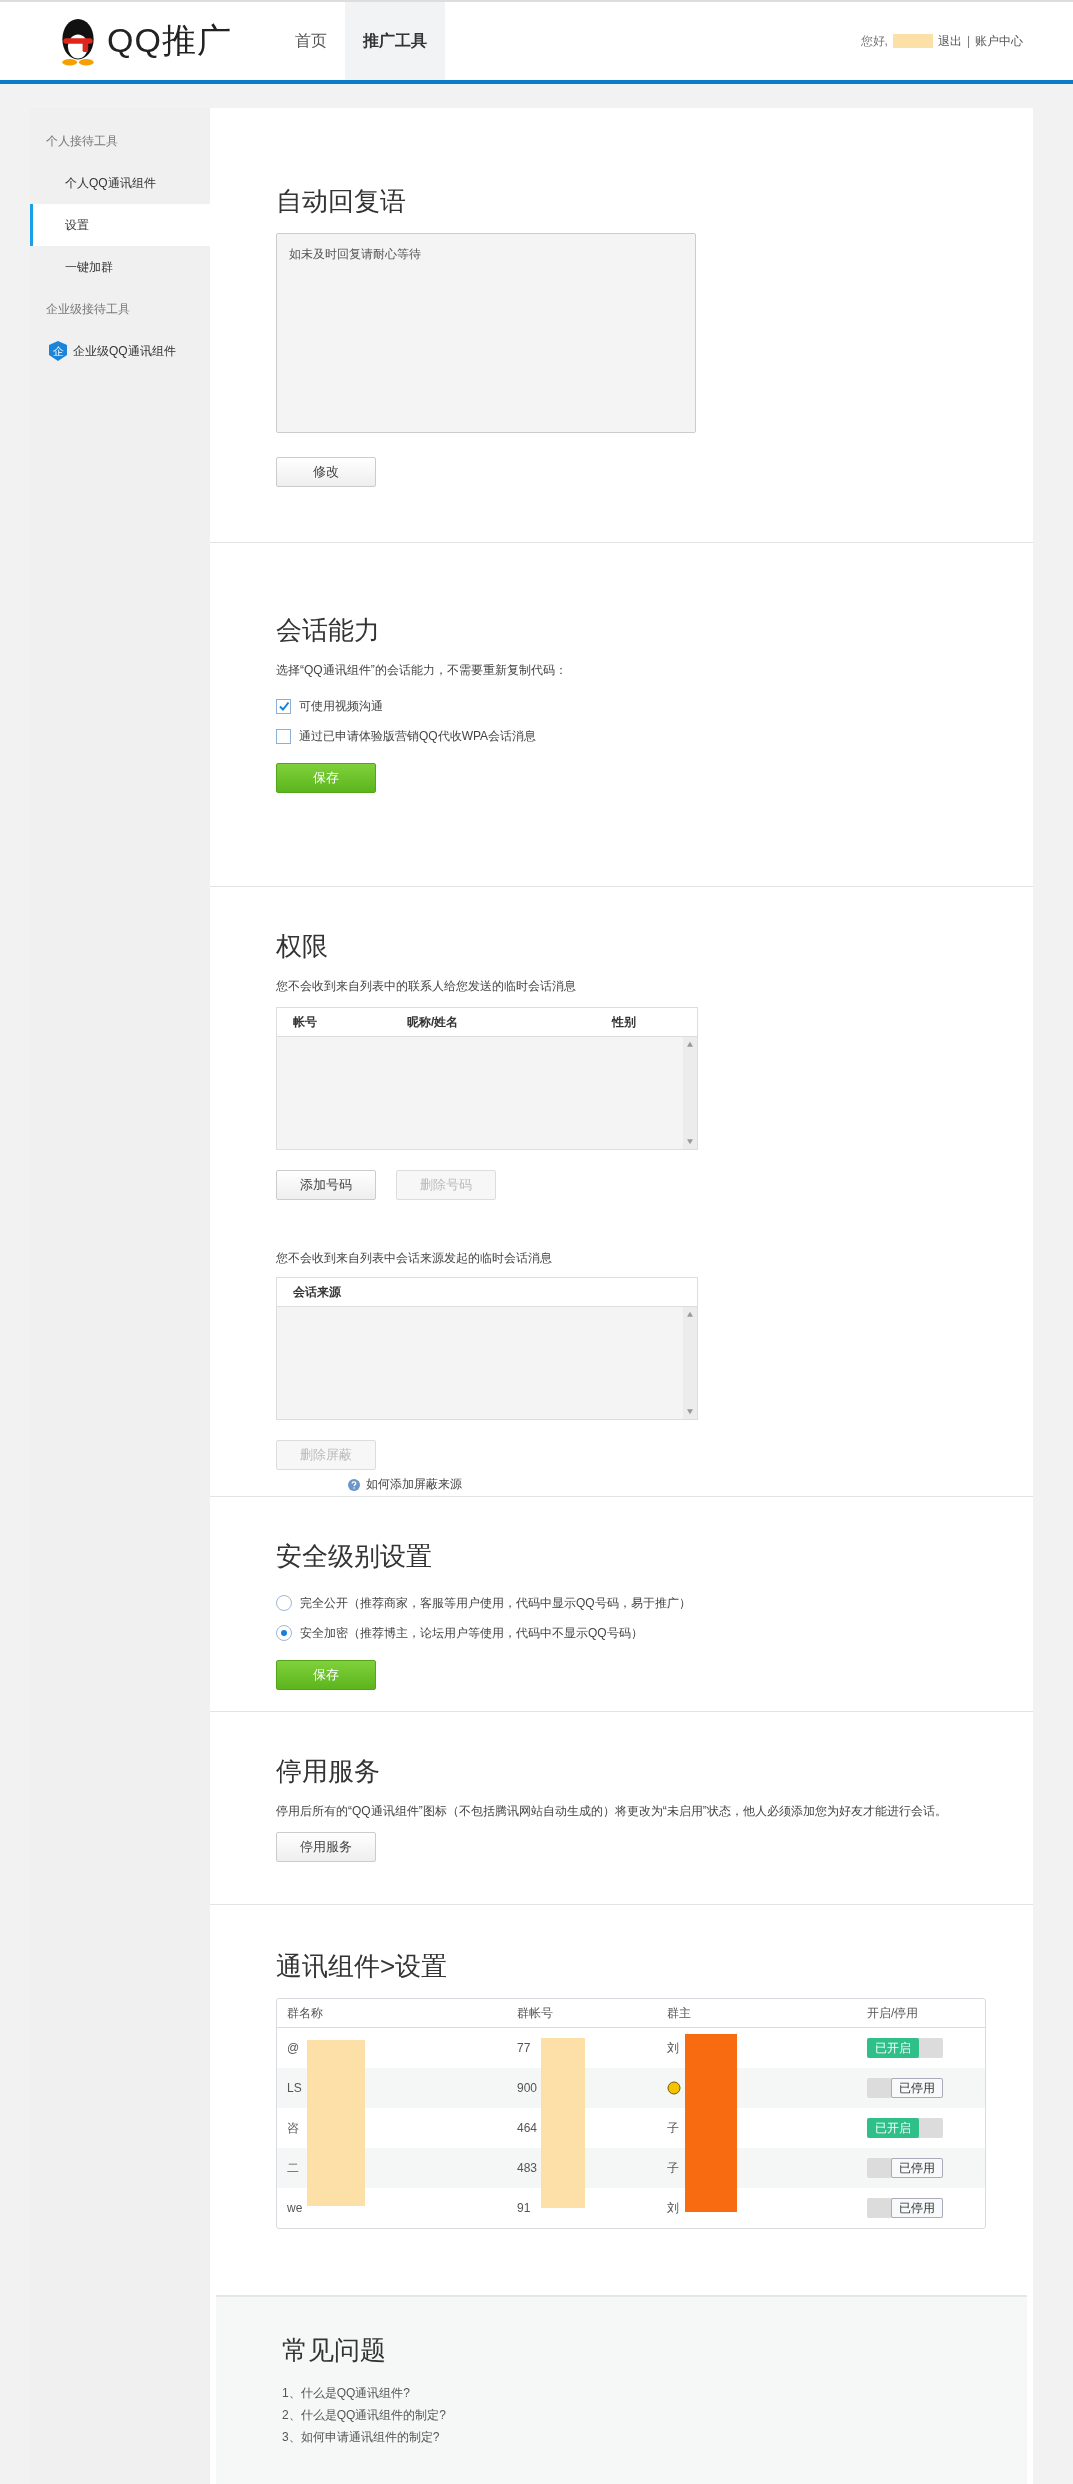 The image size is (1073, 2484). I want to click on table-cell-text: we, so click(295, 2208).